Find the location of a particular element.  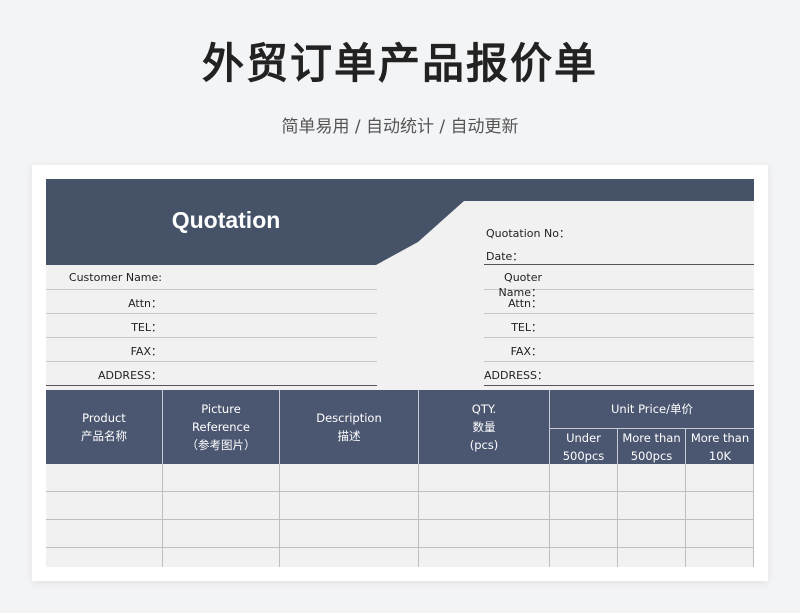

quoter-field-row: ADDRESS： is located at coordinates (619, 374).